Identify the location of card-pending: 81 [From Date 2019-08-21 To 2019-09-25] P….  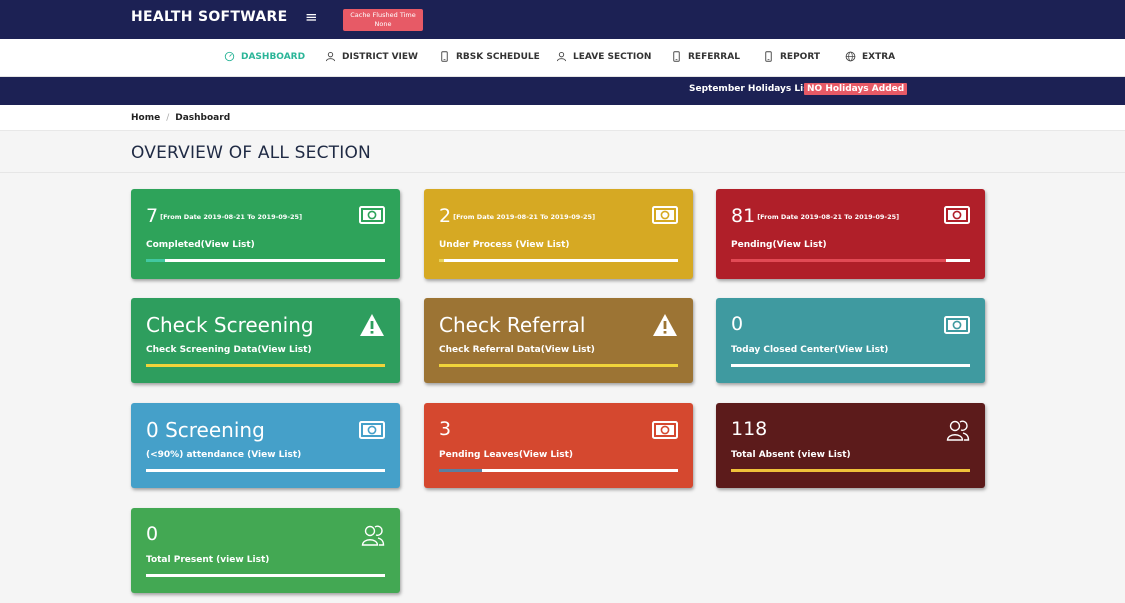
(850, 234).